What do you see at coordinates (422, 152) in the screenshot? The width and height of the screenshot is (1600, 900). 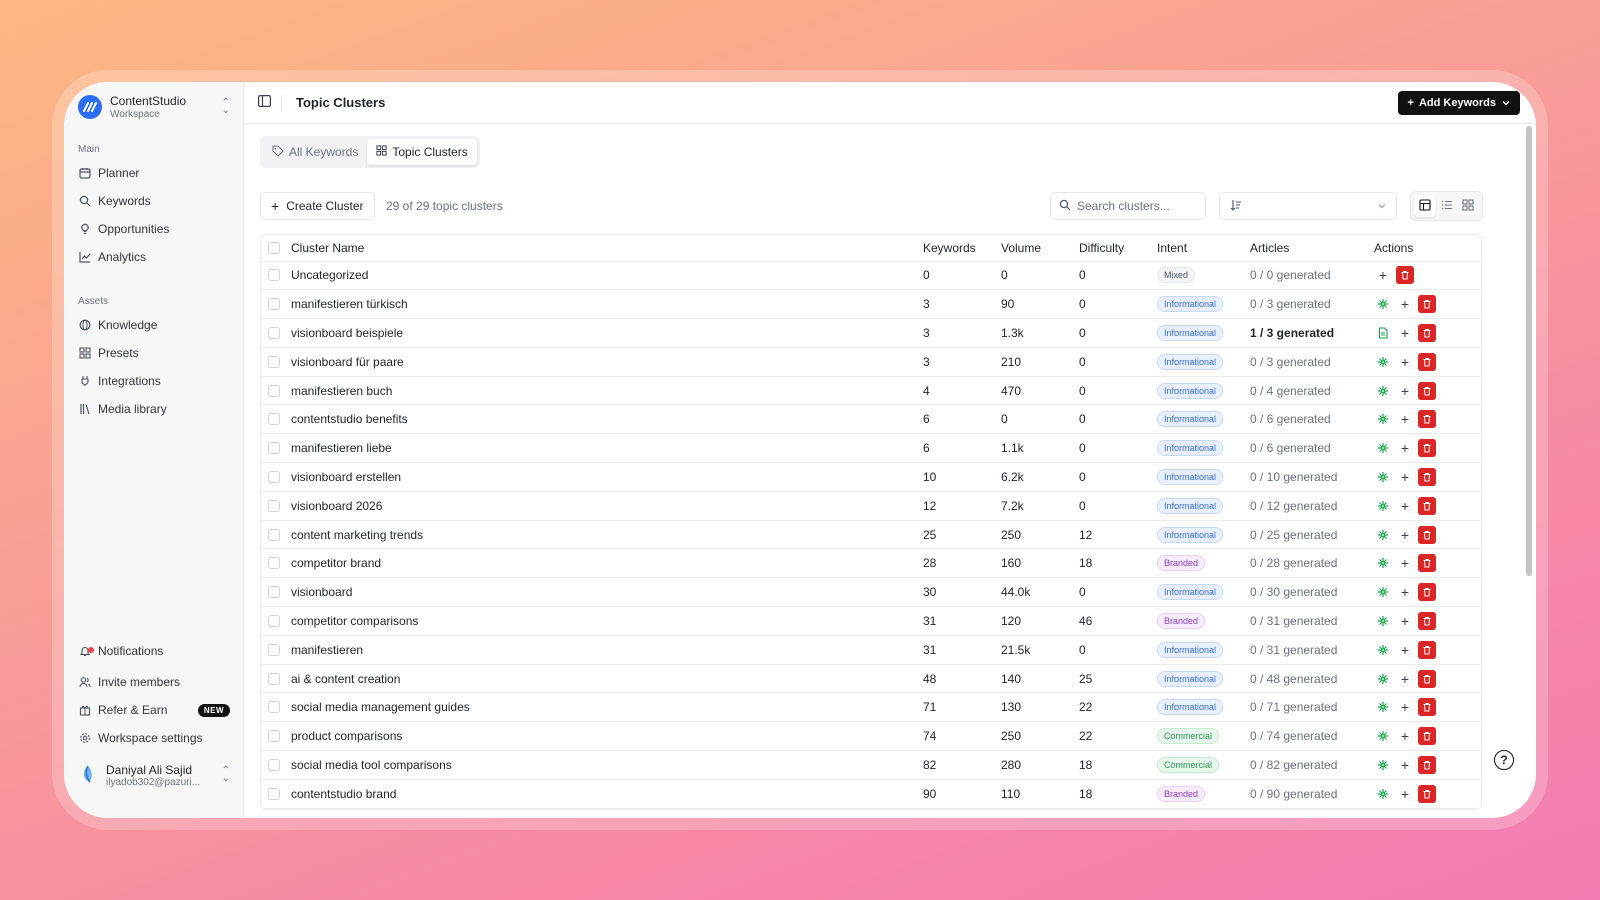 I see `tab-topic-clusters: Topic Clusters` at bounding box center [422, 152].